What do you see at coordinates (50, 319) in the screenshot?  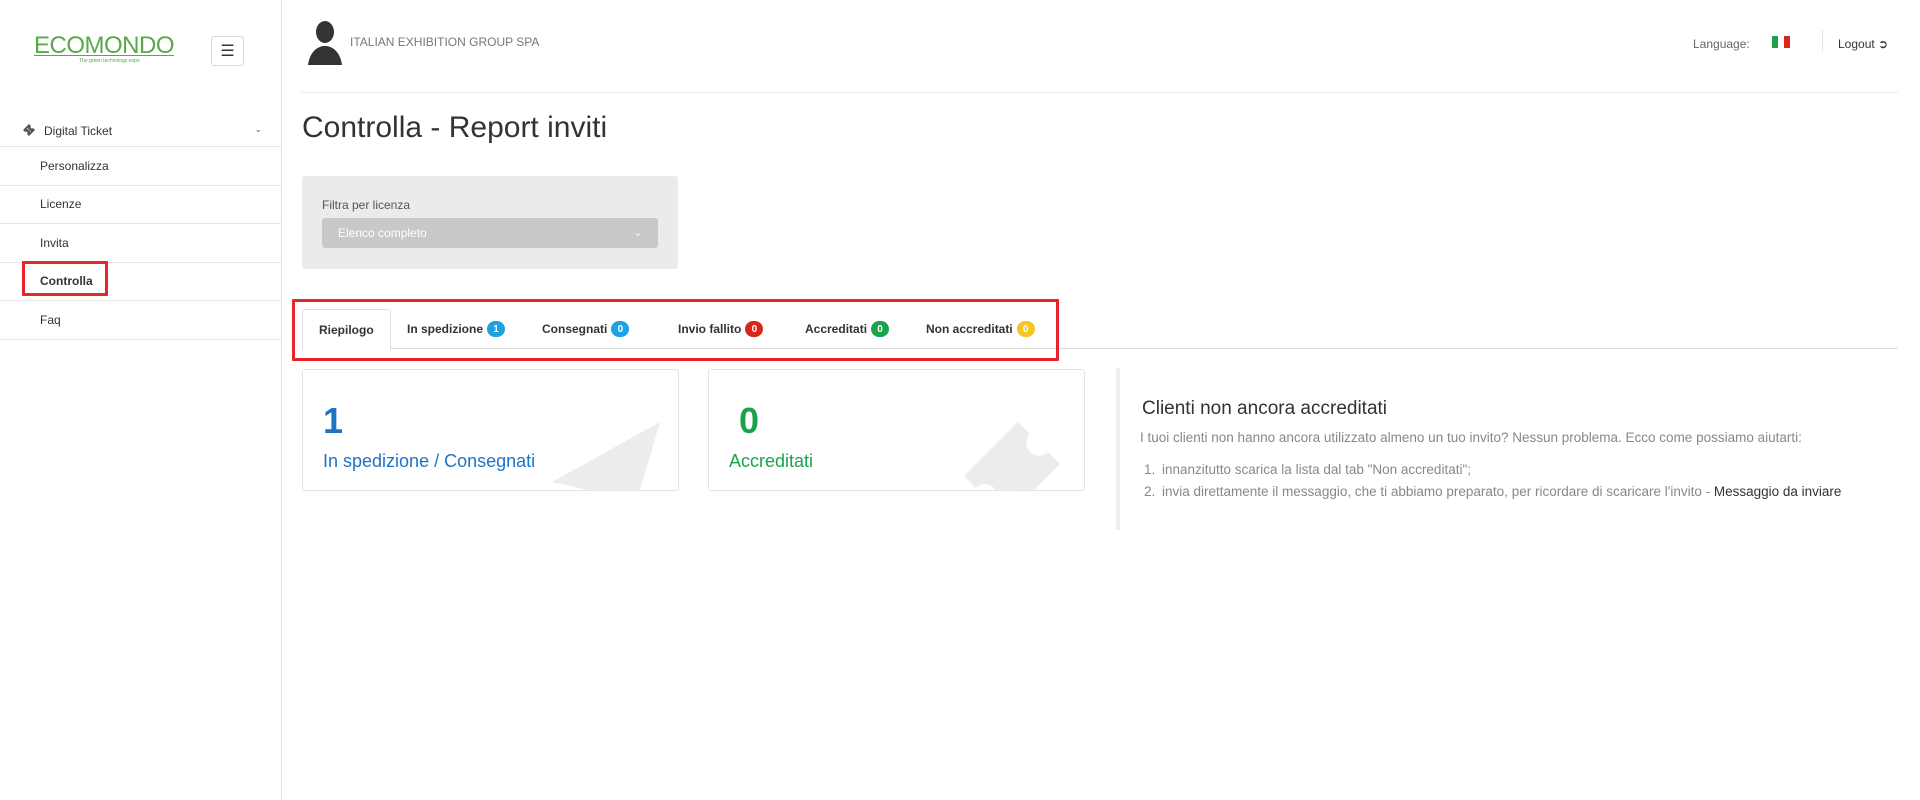 I see `sidebar-item-label: Faq` at bounding box center [50, 319].